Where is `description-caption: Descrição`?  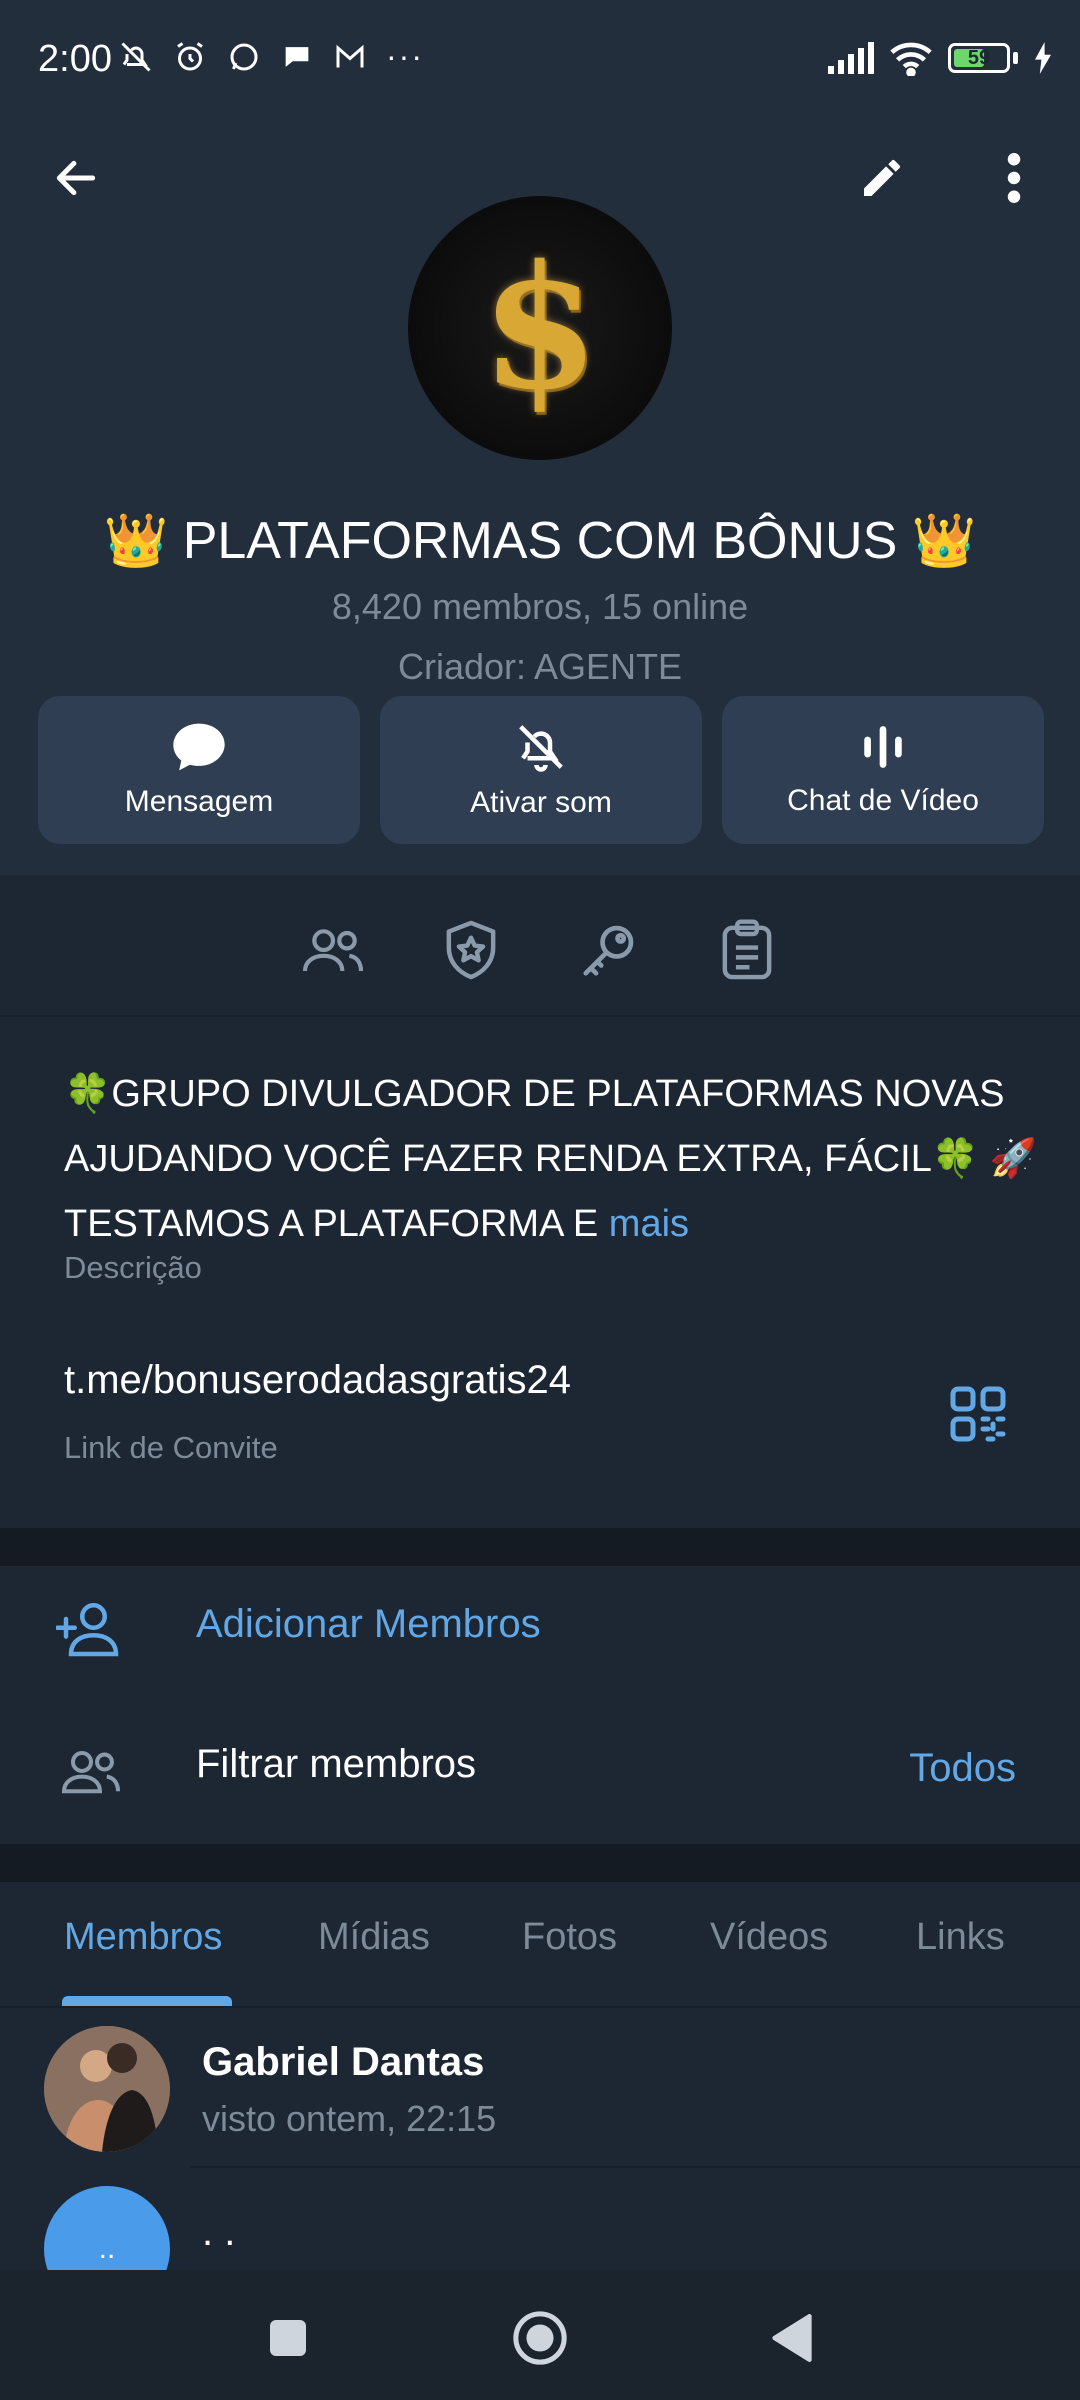
description-caption: Descrição is located at coordinates (133, 1267).